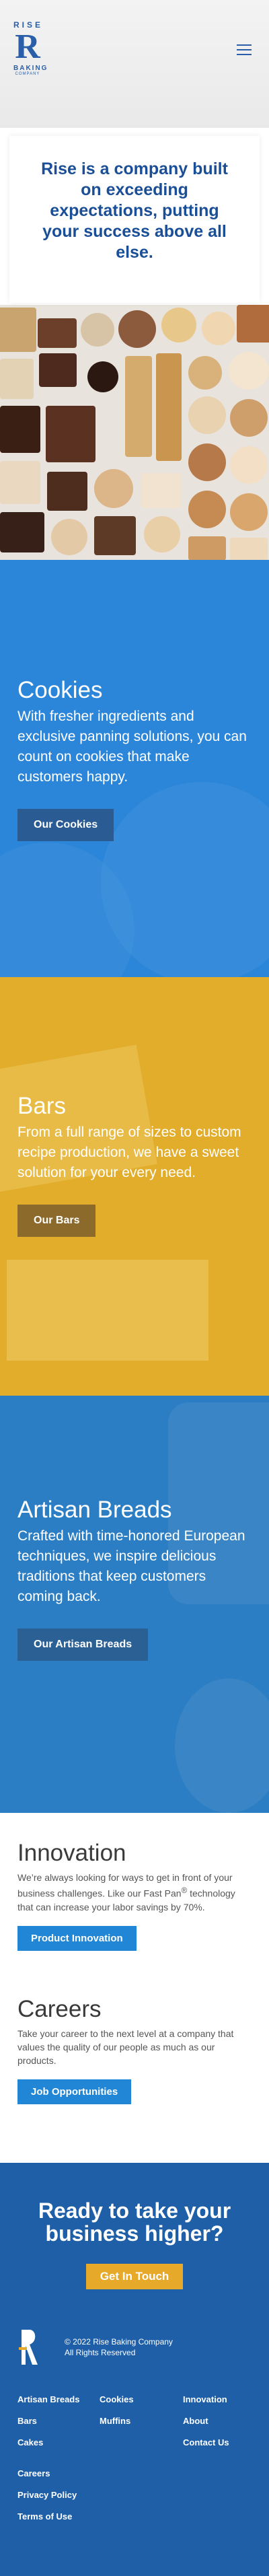  I want to click on job-opportunities-button: Job Opportunities, so click(74, 2091).